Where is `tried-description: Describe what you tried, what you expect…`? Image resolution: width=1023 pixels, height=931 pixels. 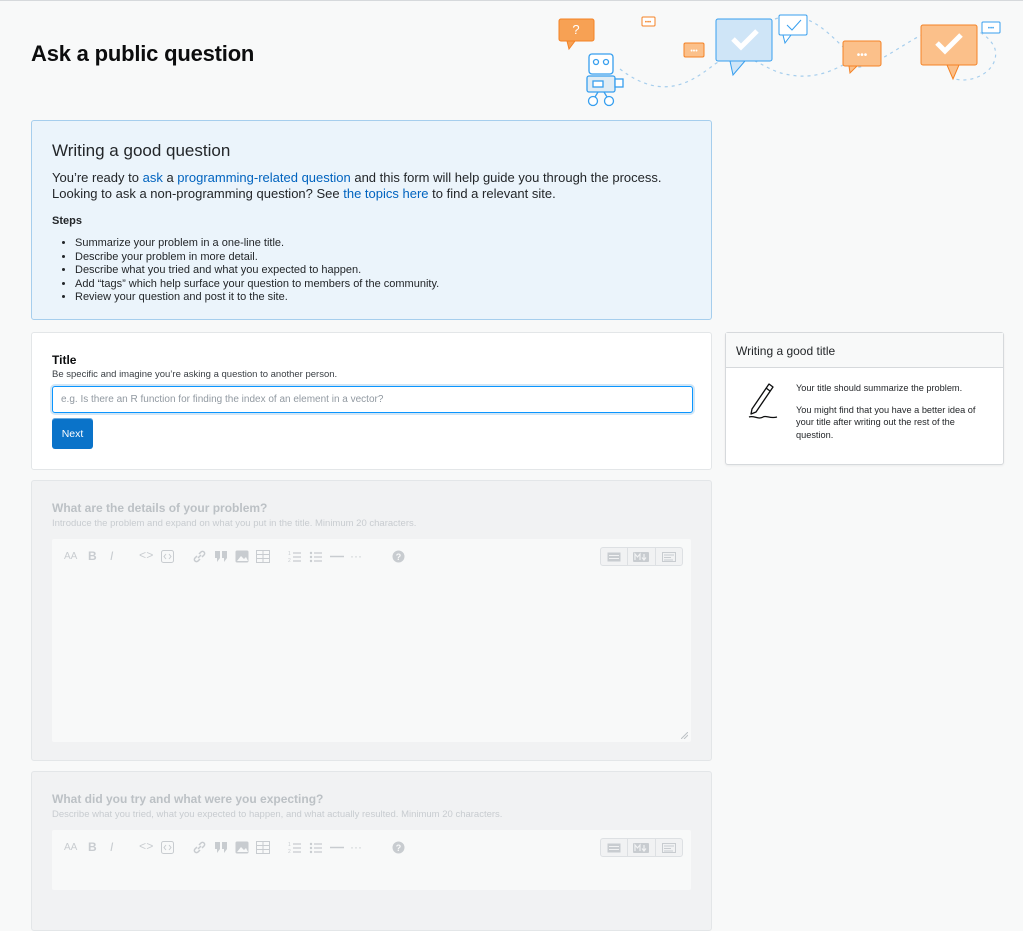 tried-description: Describe what you tried, what you expect… is located at coordinates (277, 814).